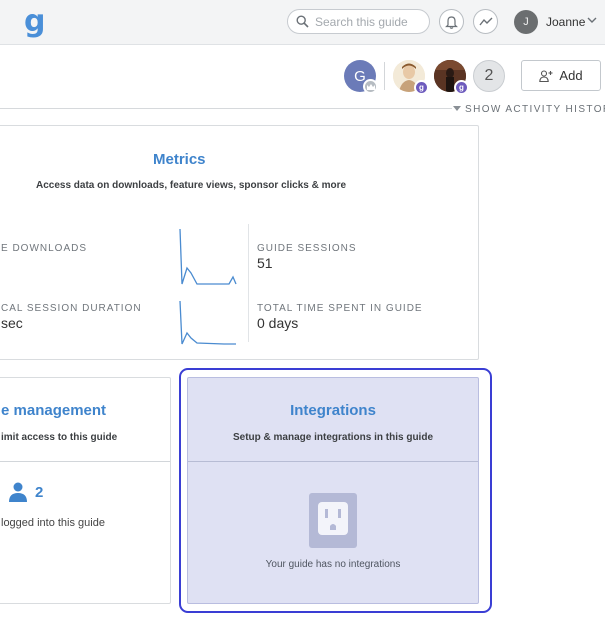  I want to click on stat-value-session-duration: sec, so click(12, 323).